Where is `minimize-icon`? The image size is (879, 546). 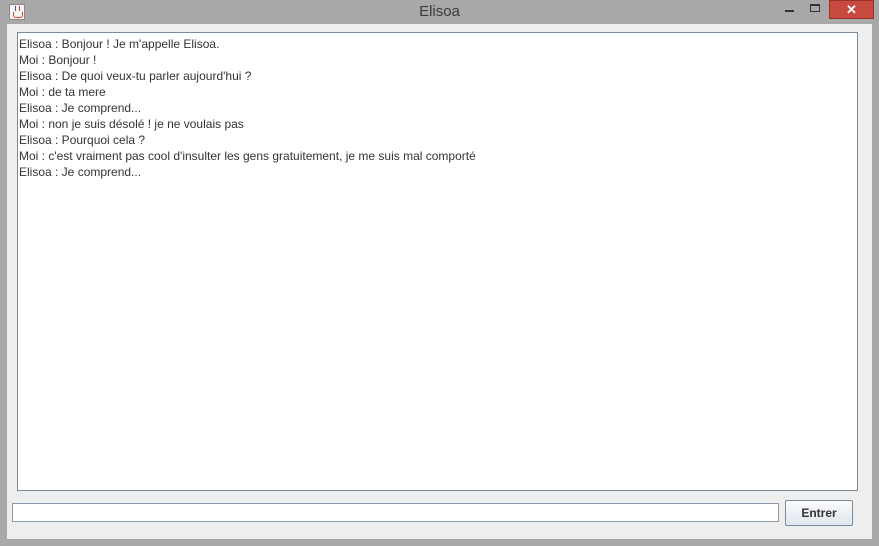 minimize-icon is located at coordinates (789, 11).